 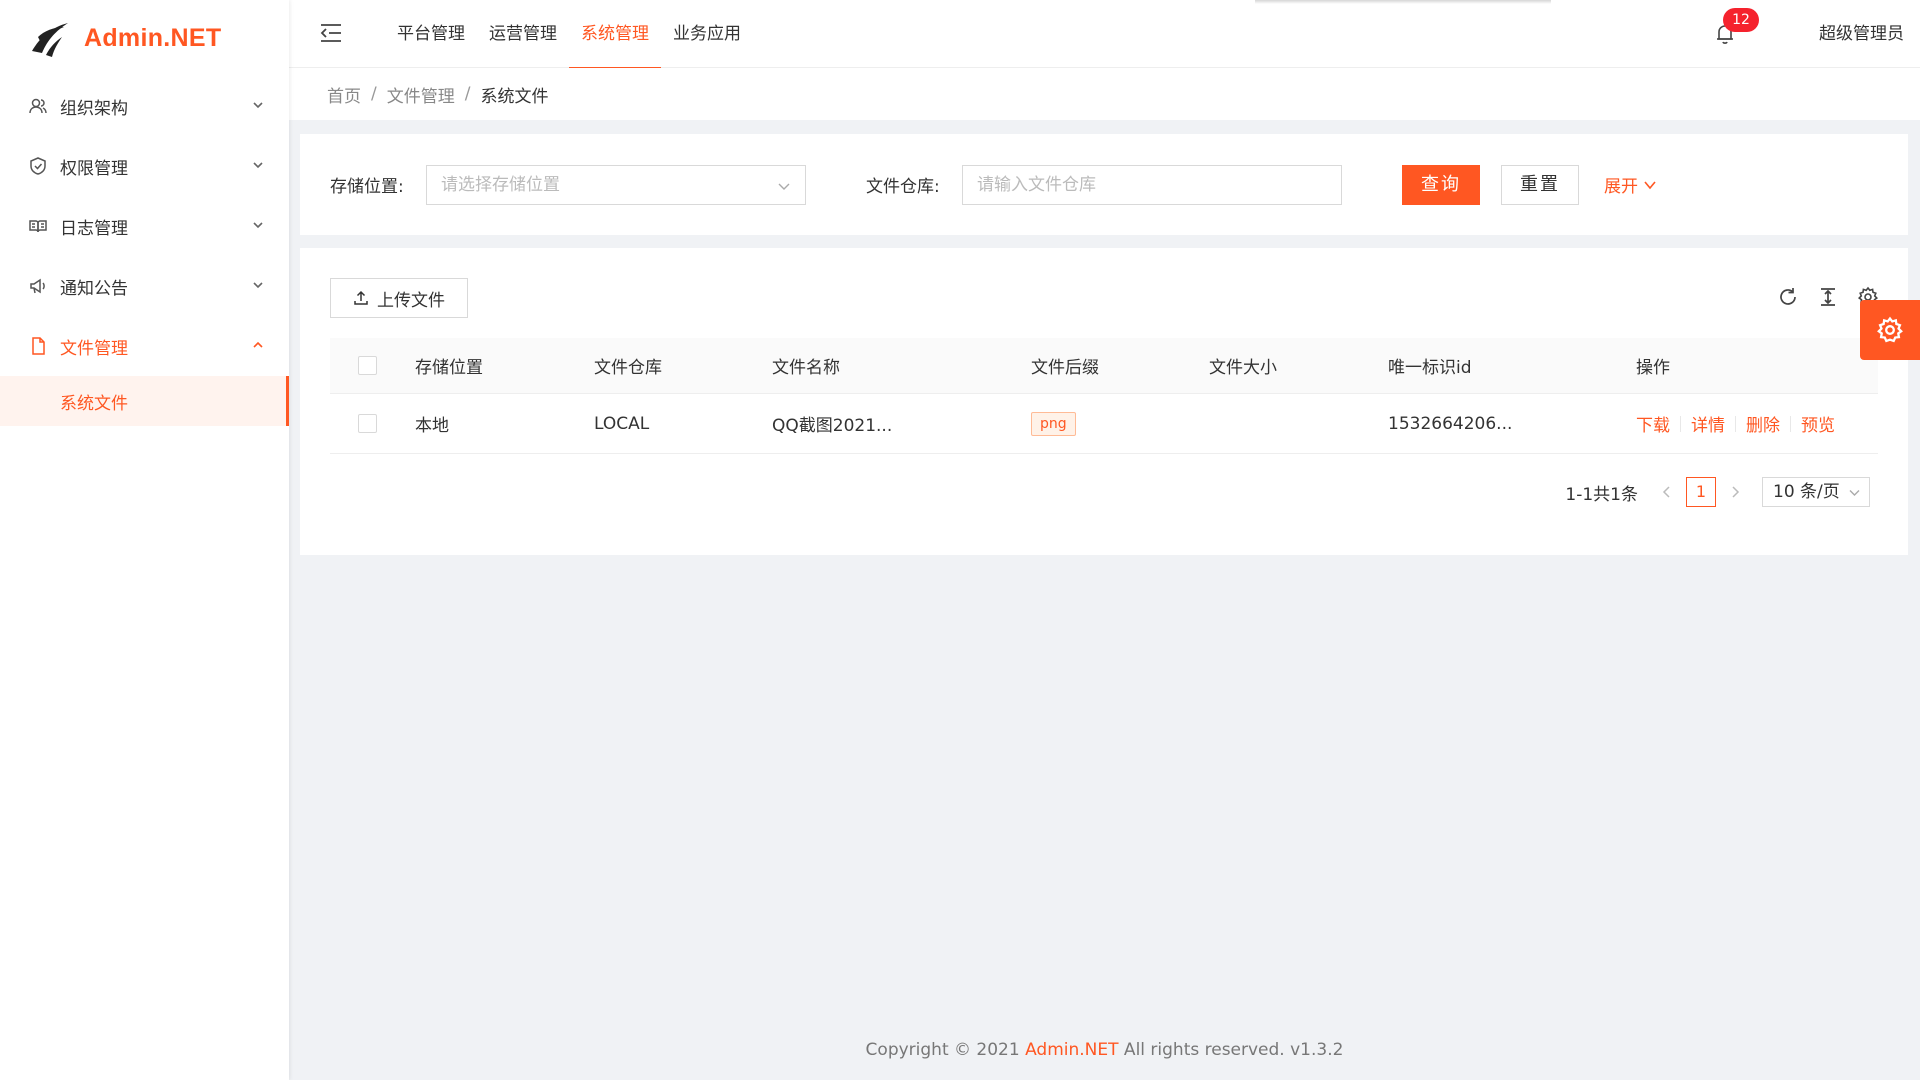 What do you see at coordinates (1621, 187) in the screenshot?
I see `expand-label: 展开` at bounding box center [1621, 187].